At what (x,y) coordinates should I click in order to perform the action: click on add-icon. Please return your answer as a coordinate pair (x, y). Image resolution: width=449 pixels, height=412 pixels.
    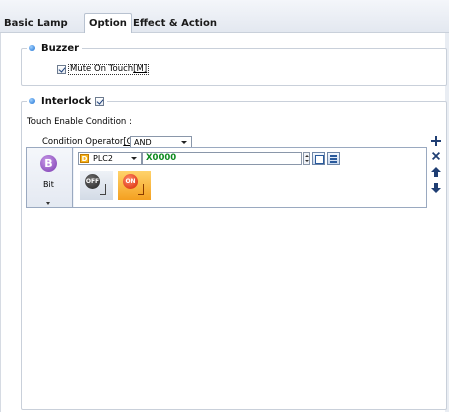
    Looking at the image, I should click on (436, 141).